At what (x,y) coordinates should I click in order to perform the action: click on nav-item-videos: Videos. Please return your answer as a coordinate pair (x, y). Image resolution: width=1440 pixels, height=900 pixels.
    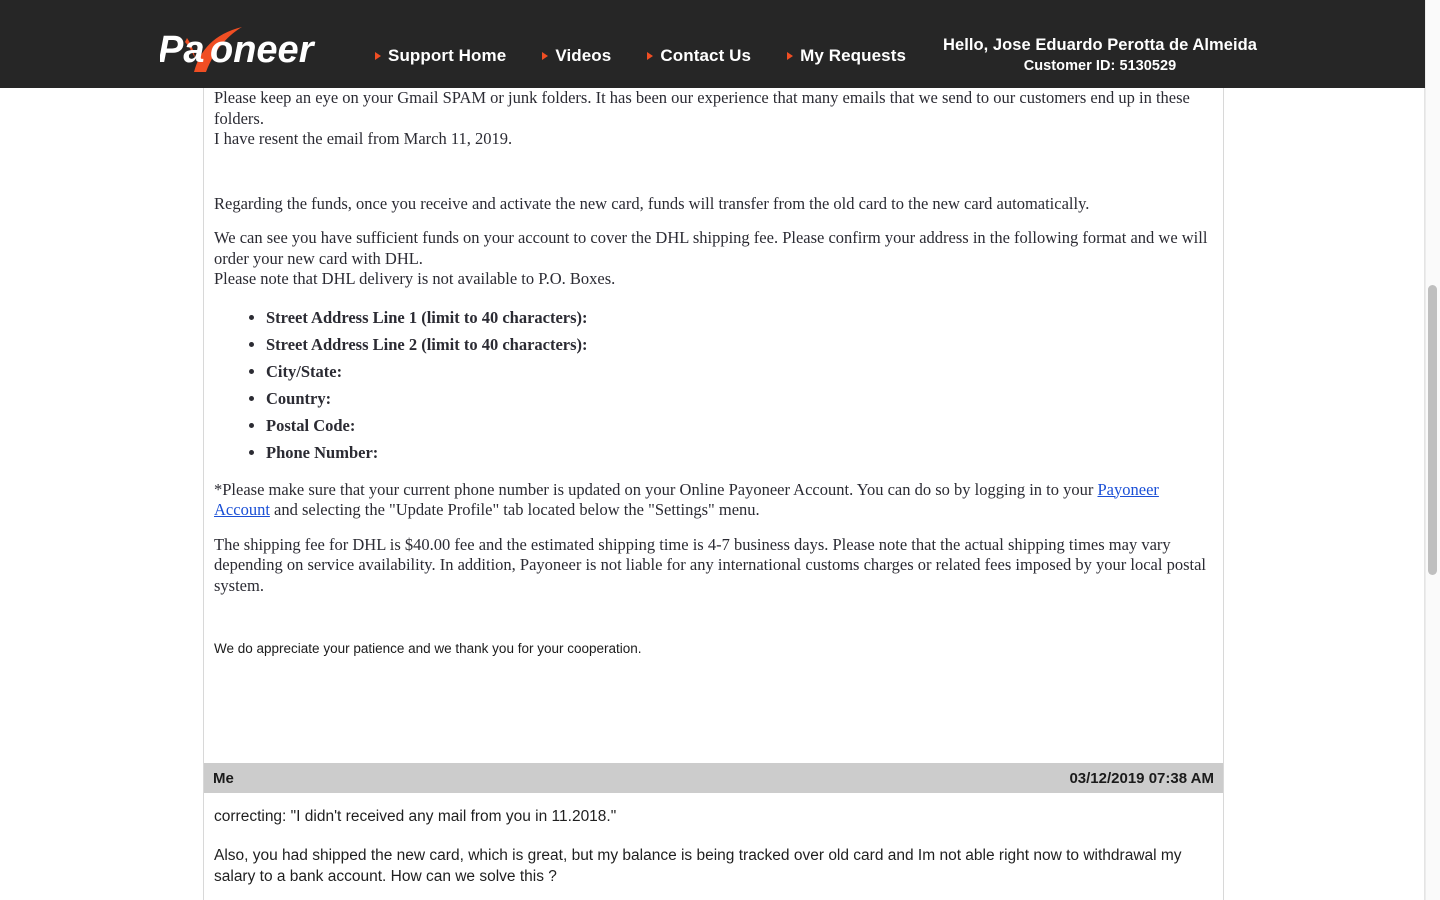
    Looking at the image, I should click on (576, 56).